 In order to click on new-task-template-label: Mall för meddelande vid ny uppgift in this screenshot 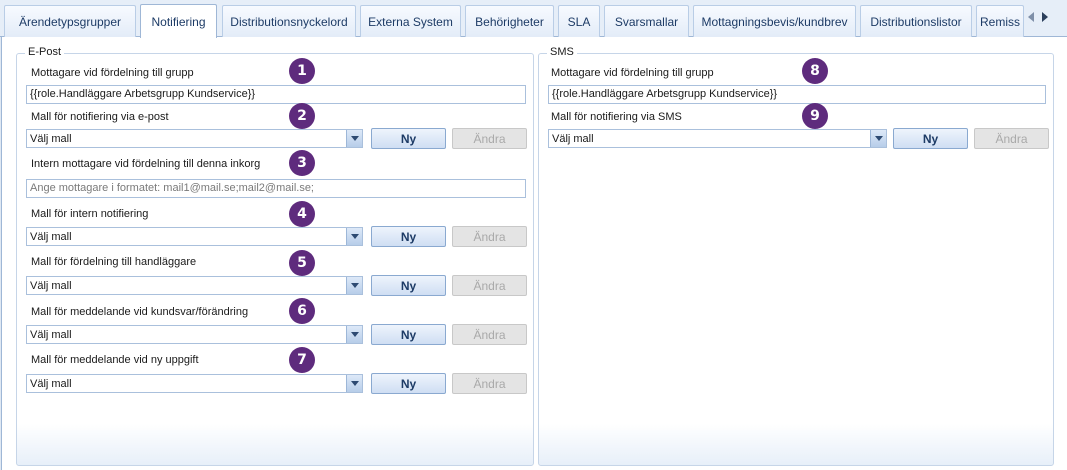, I will do `click(115, 360)`.